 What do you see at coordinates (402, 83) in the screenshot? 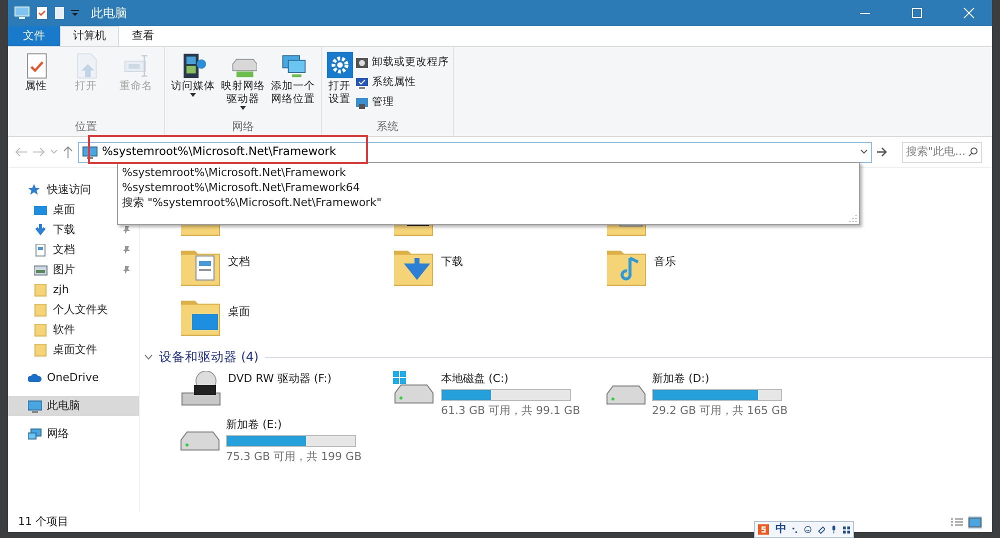
I see `ribbon-button: 系统属性` at bounding box center [402, 83].